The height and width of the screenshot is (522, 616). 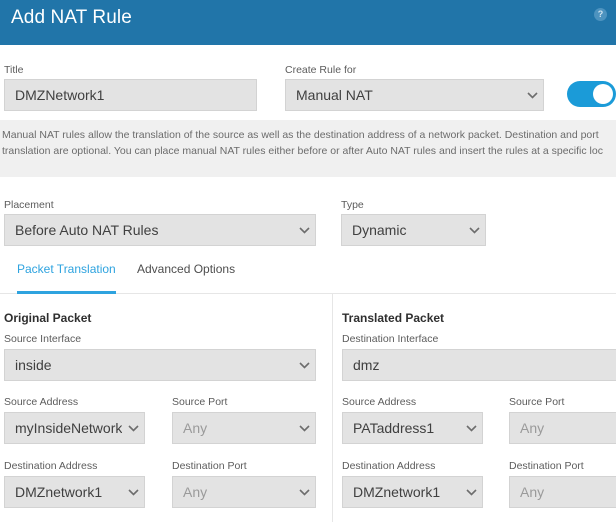 What do you see at coordinates (413, 230) in the screenshot?
I see `type-select: Dynamic` at bounding box center [413, 230].